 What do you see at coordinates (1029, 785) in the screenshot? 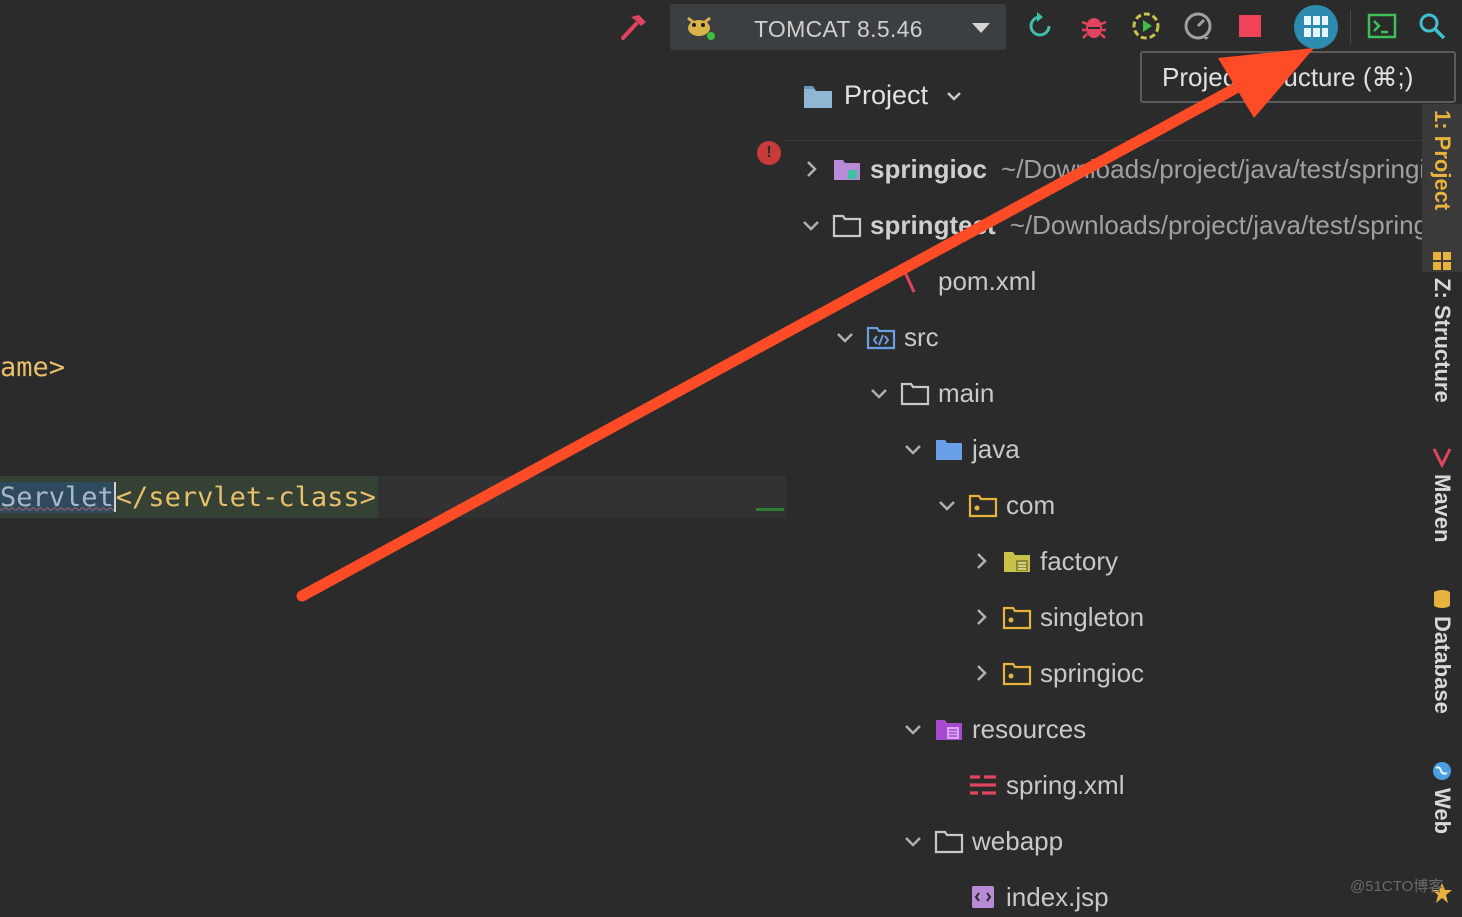
I see `tree-item-spring-xml: spring.xml` at bounding box center [1029, 785].